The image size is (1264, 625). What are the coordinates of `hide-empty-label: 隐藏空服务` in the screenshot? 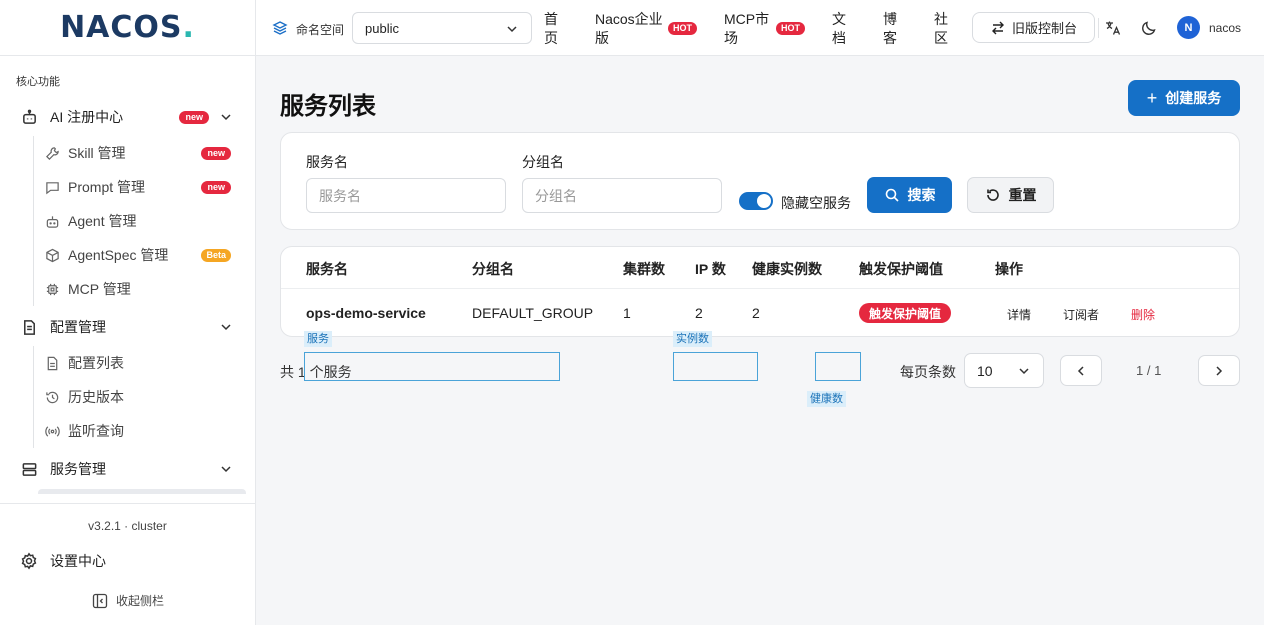 It's located at (816, 203).